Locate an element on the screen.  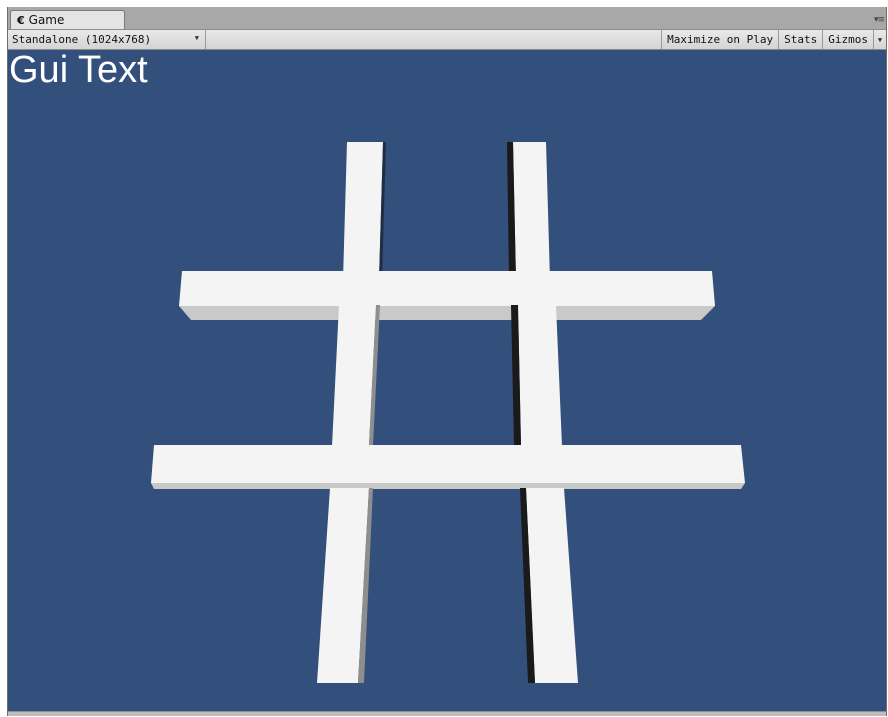
maximize-on-play-button: Maximize on Play is located at coordinates (719, 39).